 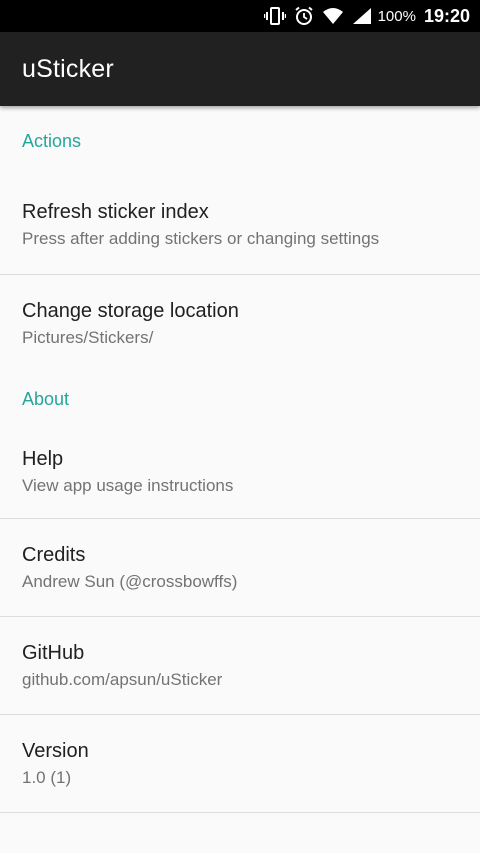 What do you see at coordinates (88, 337) in the screenshot?
I see `pref-summary: Pictures/Stickers/` at bounding box center [88, 337].